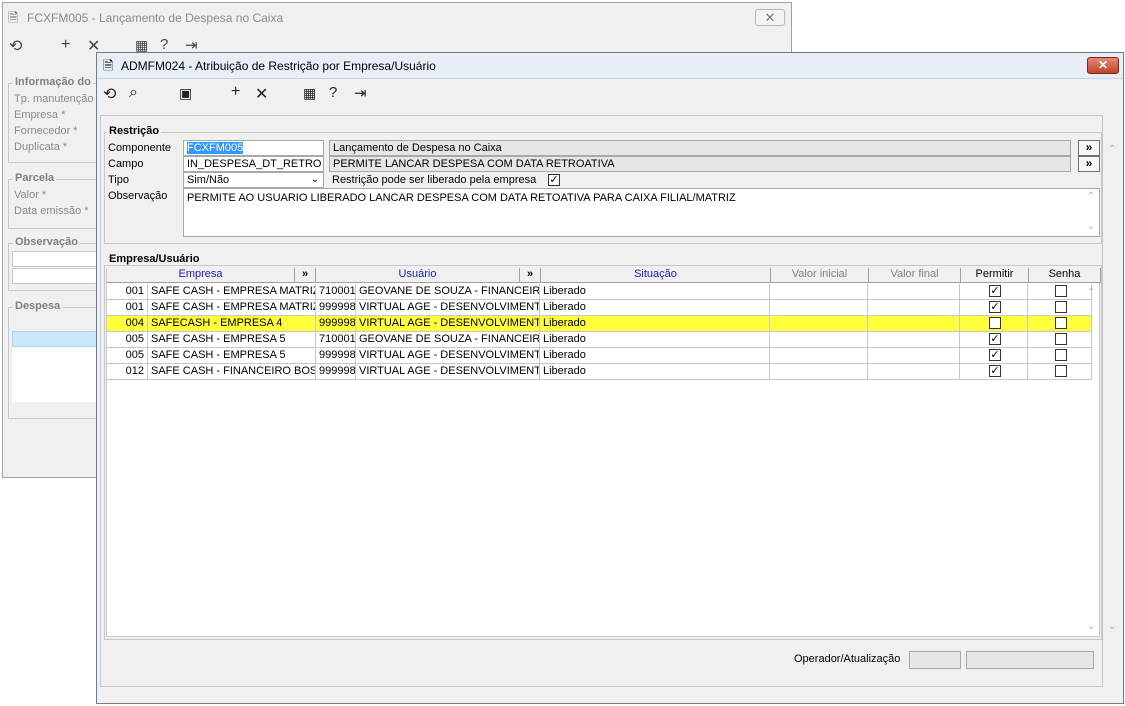 This screenshot has width=1125, height=706. What do you see at coordinates (1065, 275) in the screenshot?
I see `column-header-senha: Senha` at bounding box center [1065, 275].